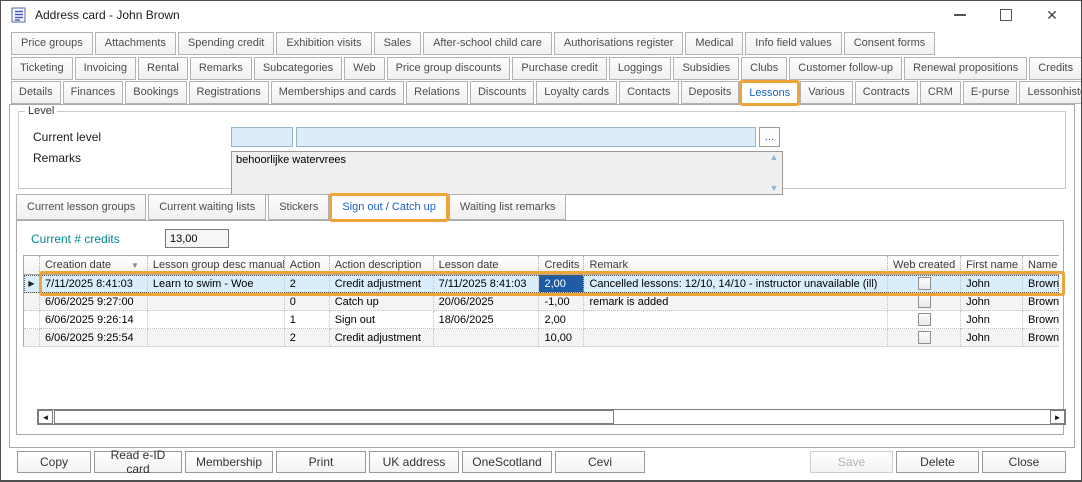 The image size is (1082, 482). I want to click on grid-header-credits: Credits, so click(562, 265).